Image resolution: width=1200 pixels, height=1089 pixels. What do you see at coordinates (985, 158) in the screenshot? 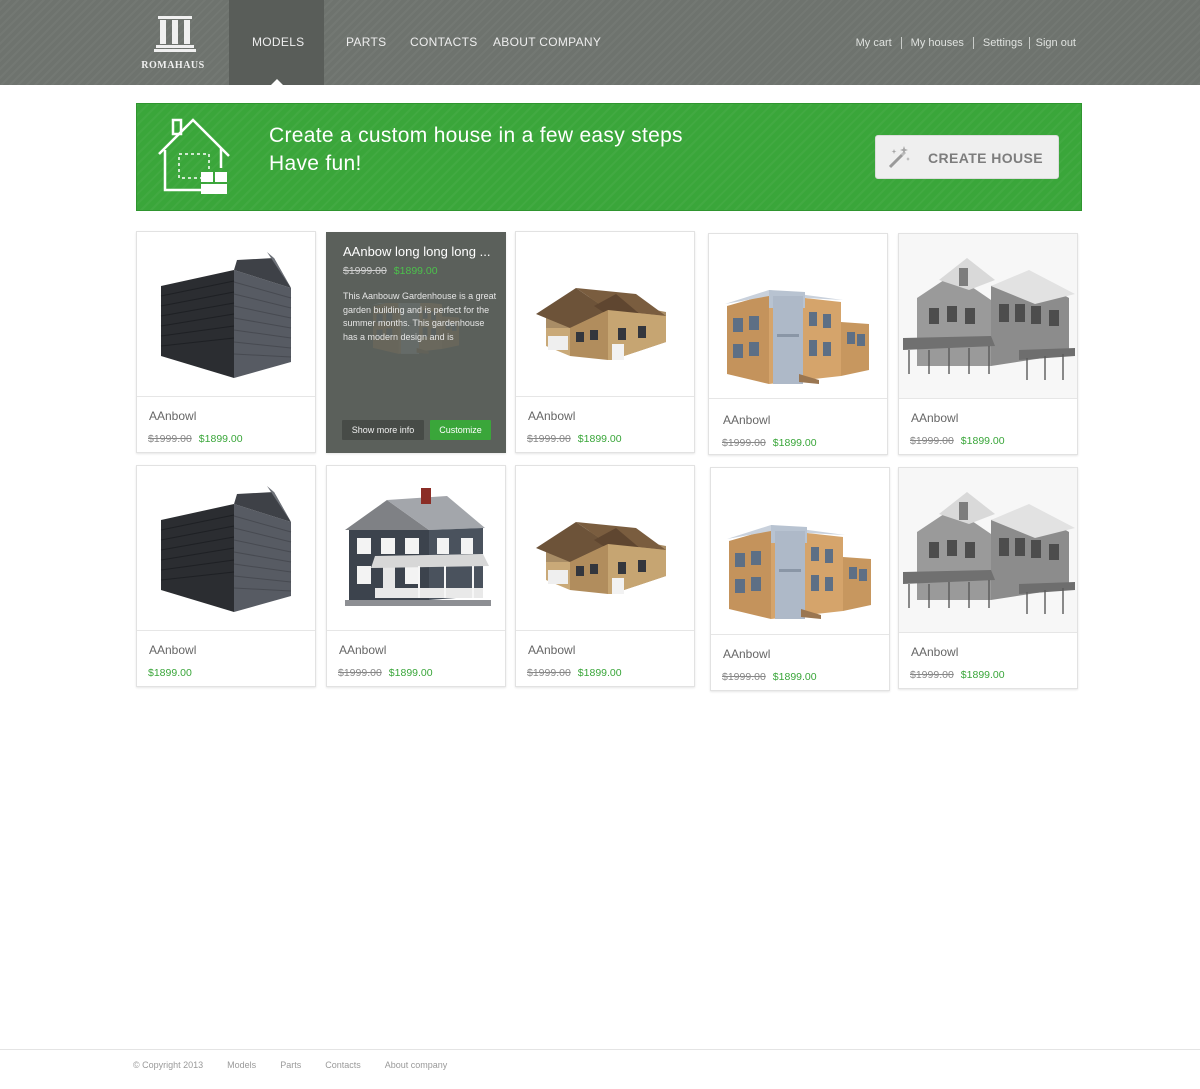
I see `create-house-label: CREATE HOUSE` at bounding box center [985, 158].